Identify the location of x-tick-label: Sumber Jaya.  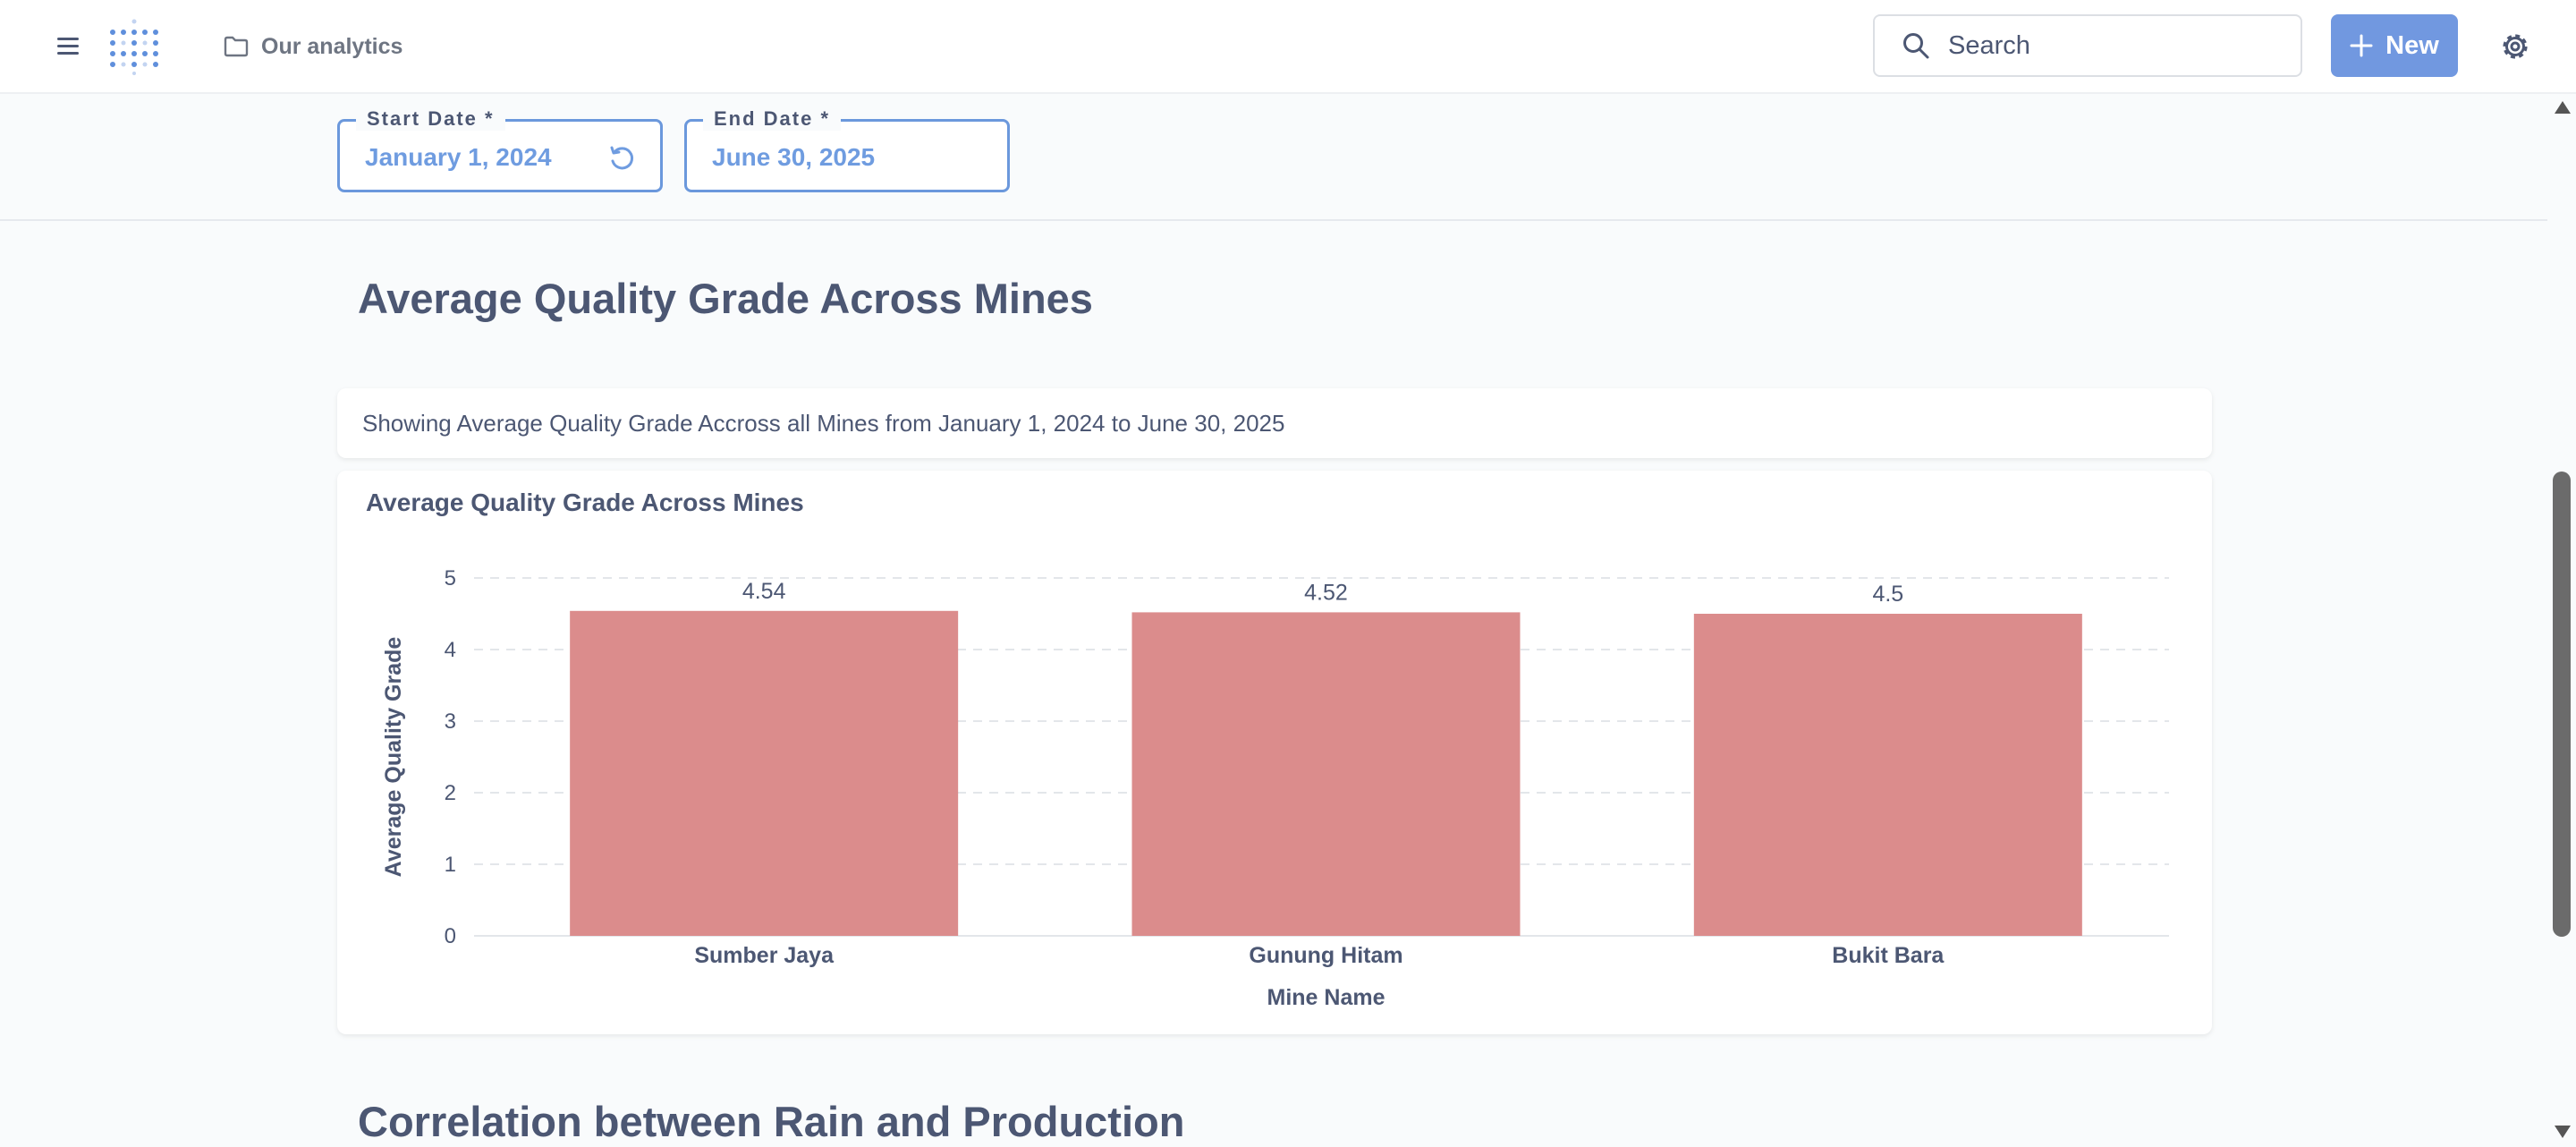
(764, 955).